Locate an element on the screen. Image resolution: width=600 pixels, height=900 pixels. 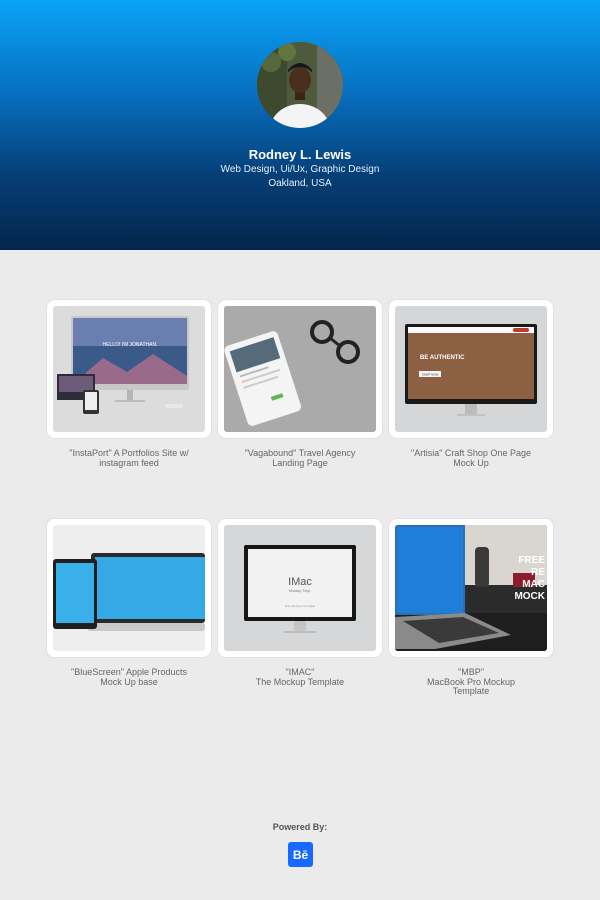
project-thumbnail: FREE RE MAC MOCK is located at coordinates (471, 588).